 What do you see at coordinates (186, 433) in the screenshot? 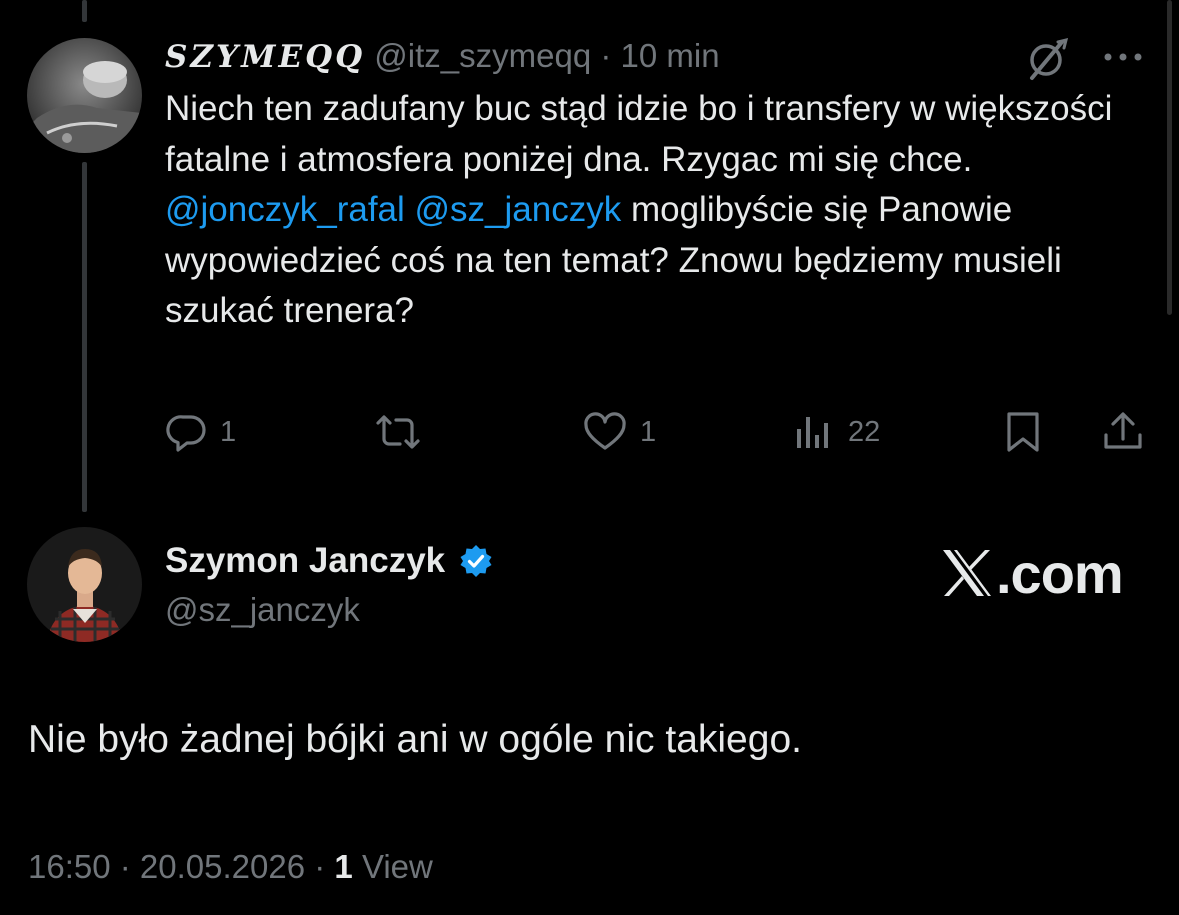
I see `reply-icon` at bounding box center [186, 433].